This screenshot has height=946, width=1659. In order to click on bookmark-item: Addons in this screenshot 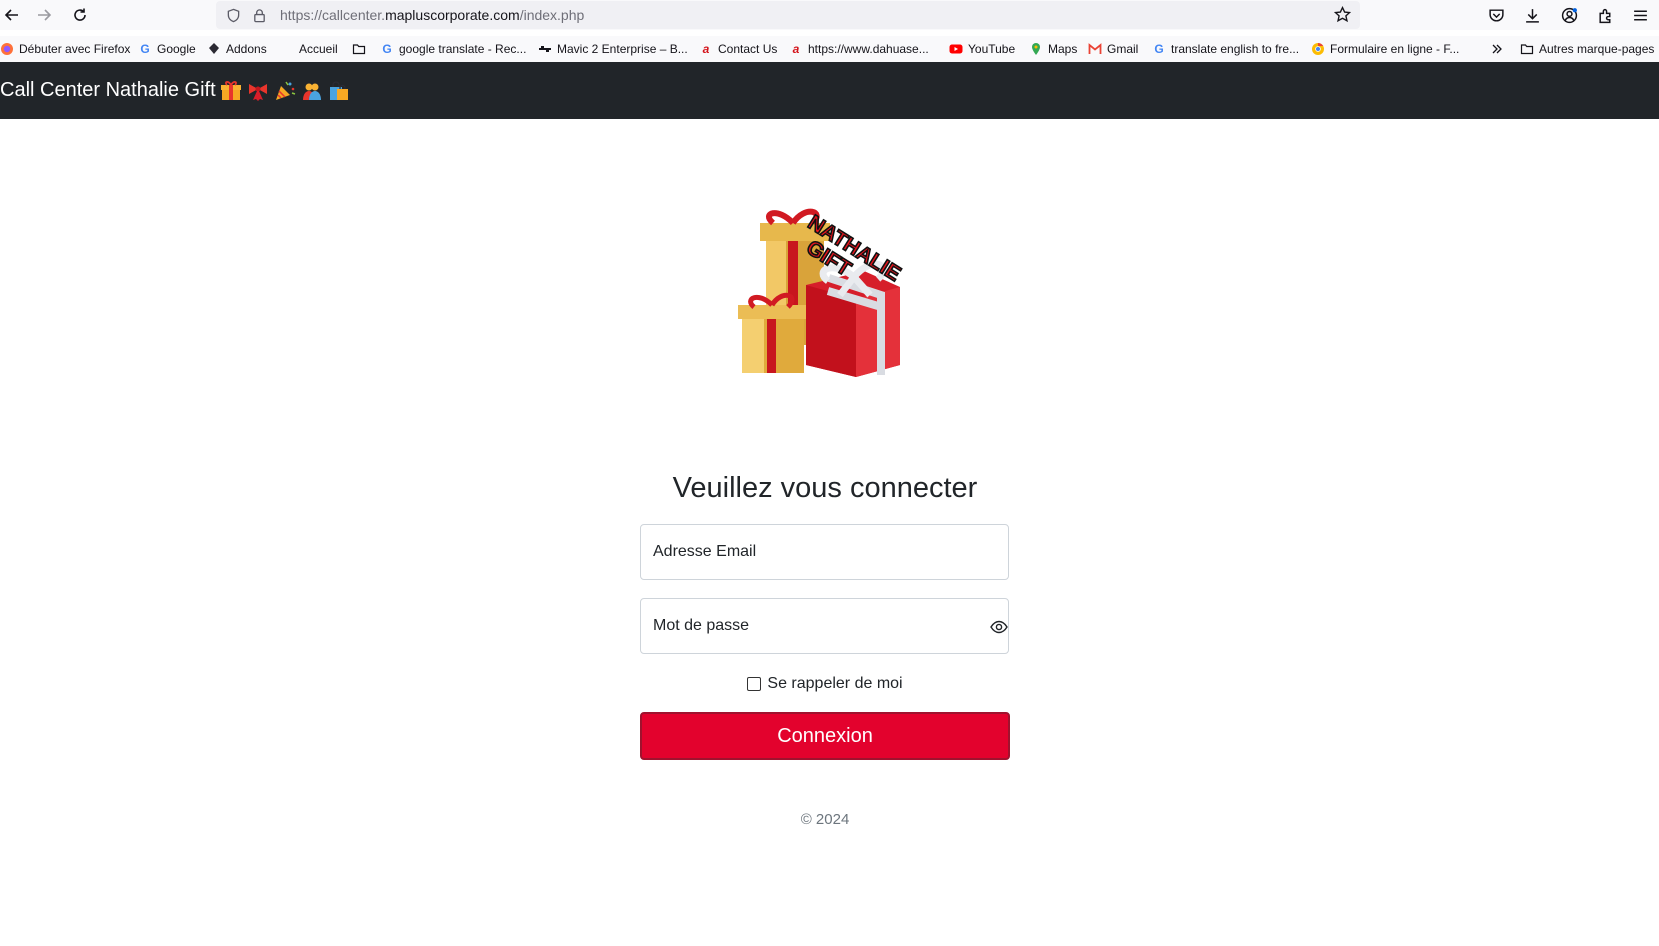, I will do `click(237, 49)`.